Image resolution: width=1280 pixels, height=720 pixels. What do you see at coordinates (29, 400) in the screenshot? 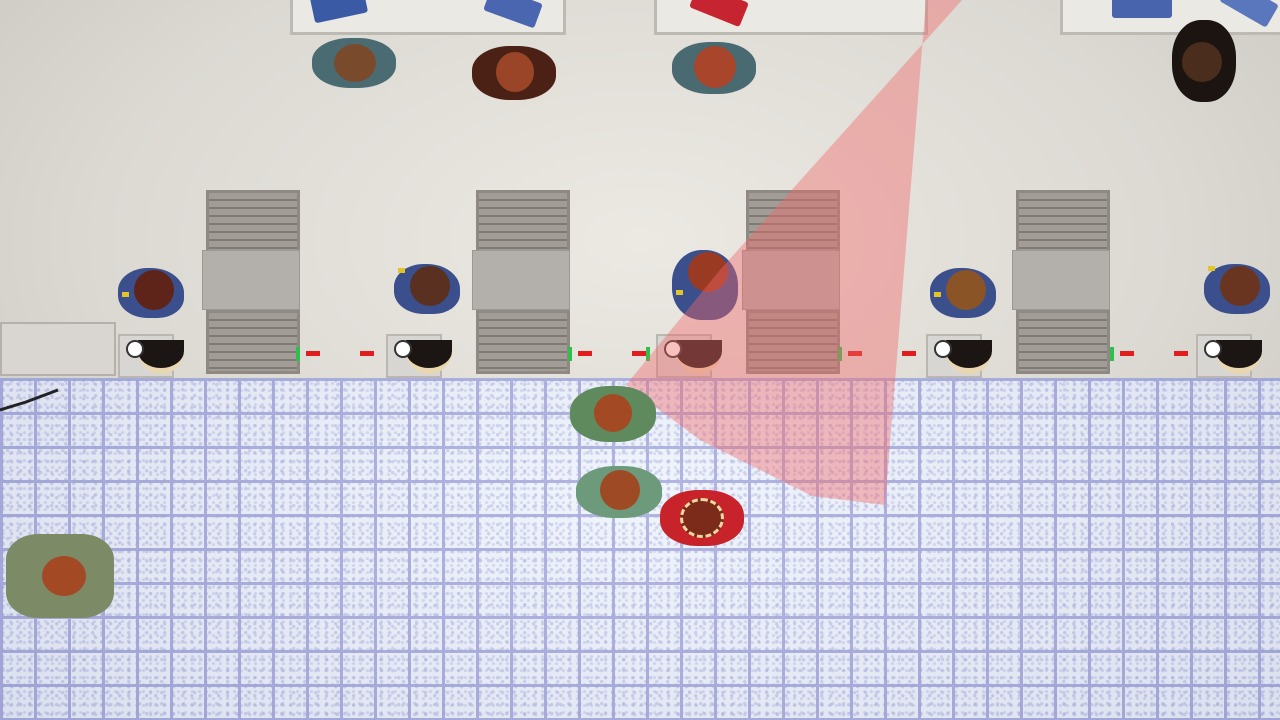
I see `crack-decal` at bounding box center [29, 400].